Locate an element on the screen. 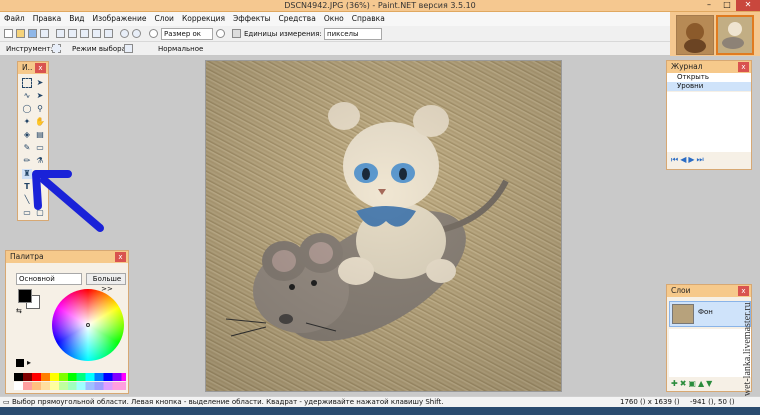 This screenshot has height=415, width=760. ellipse-select-icon: ◯ is located at coordinates (27, 109).